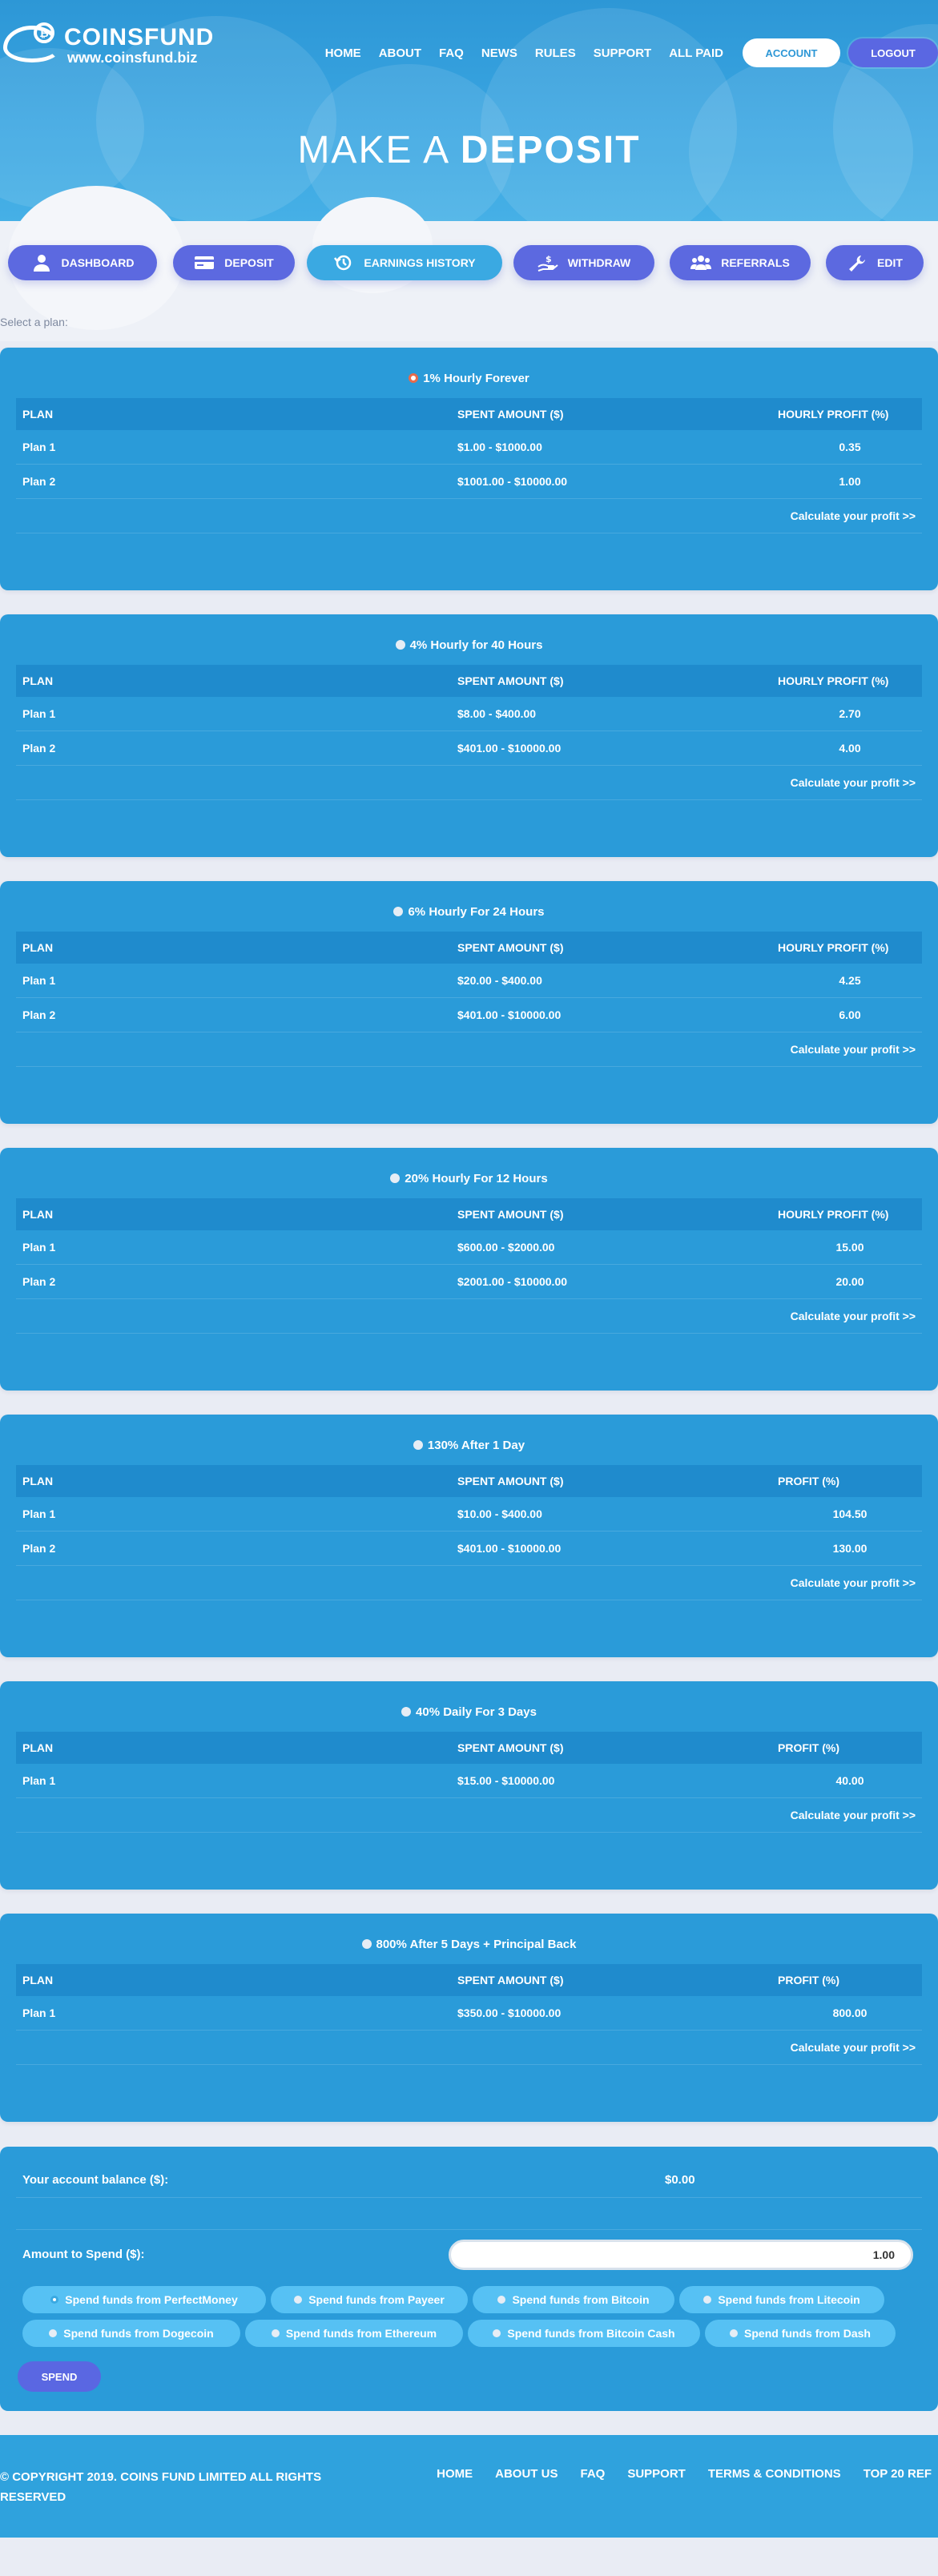  Describe the element at coordinates (681, 2255) in the screenshot. I see `amount-input: 1.00` at that location.